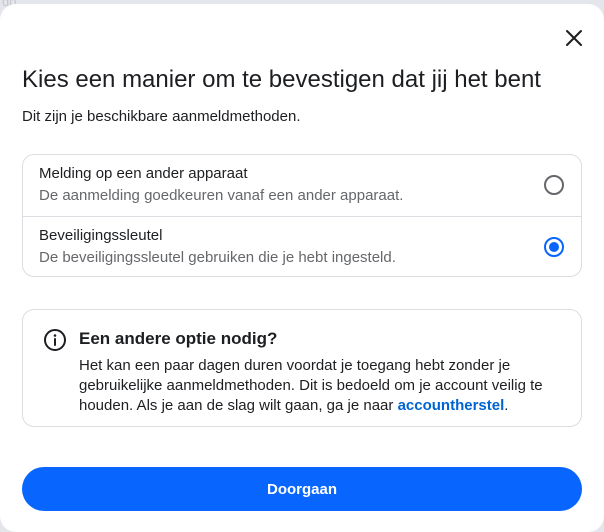 The height and width of the screenshot is (532, 604). What do you see at coordinates (506, 405) in the screenshot?
I see `info-text-end: .` at bounding box center [506, 405].